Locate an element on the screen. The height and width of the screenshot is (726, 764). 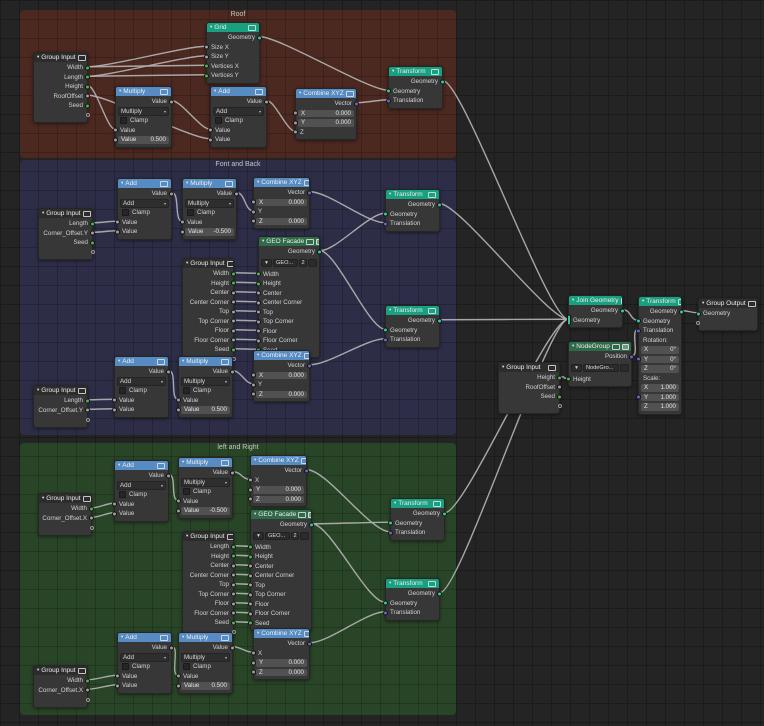
socket-in-top-corner is located at coordinates (250, 595).